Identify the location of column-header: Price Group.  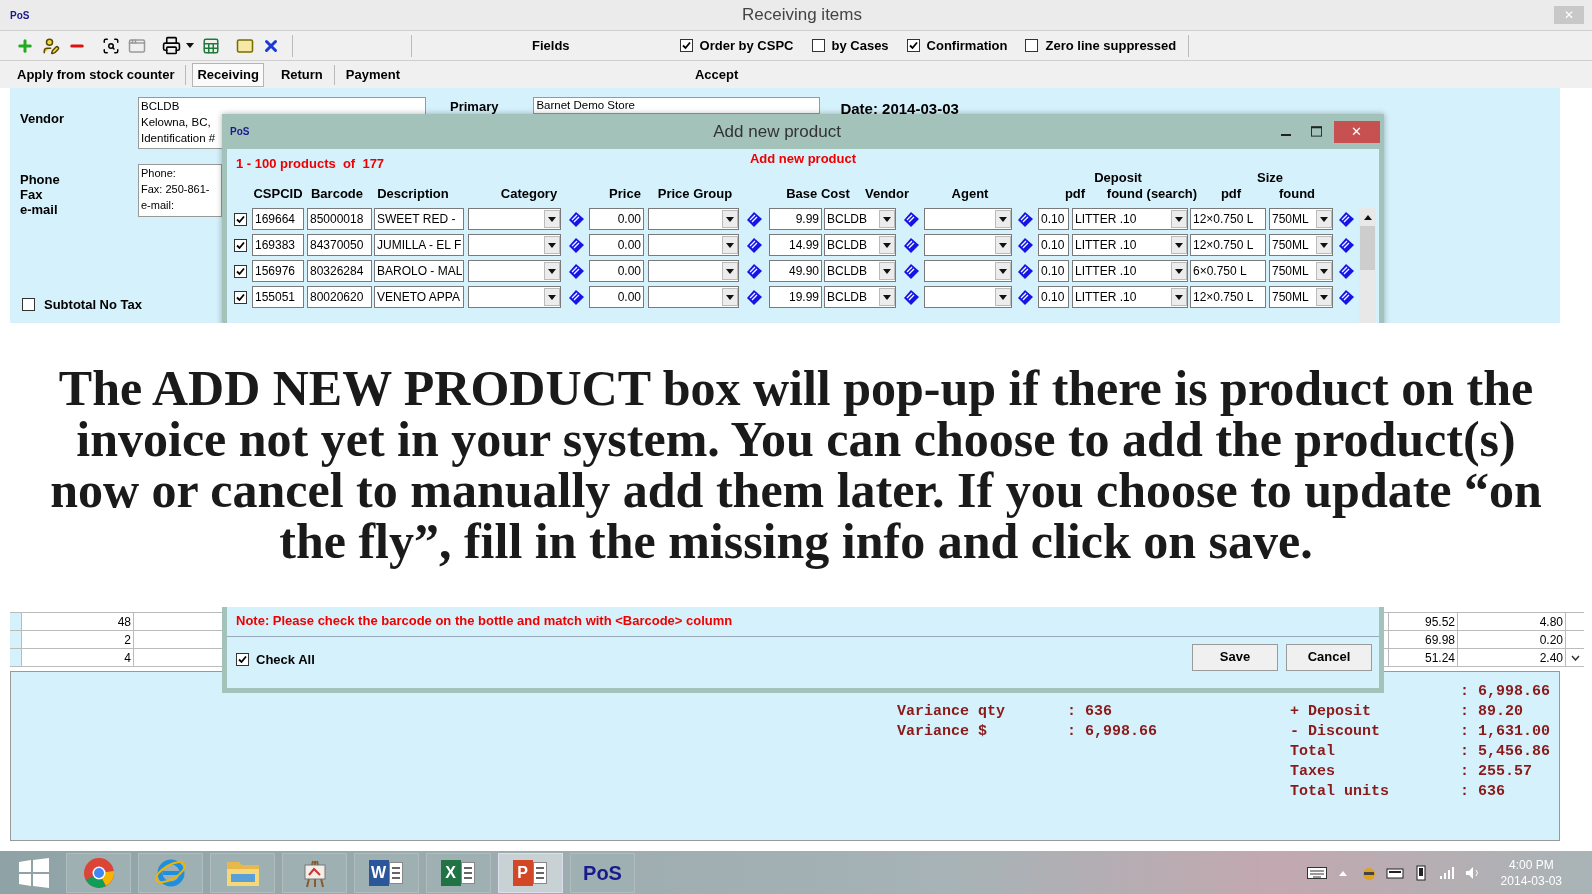
(695, 194).